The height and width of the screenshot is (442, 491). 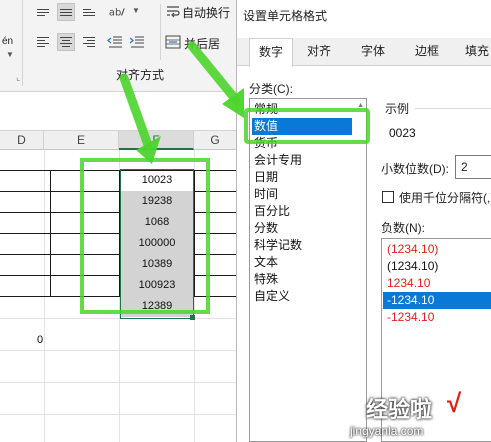 I want to click on svg-text: ab, so click(x=115, y=13).